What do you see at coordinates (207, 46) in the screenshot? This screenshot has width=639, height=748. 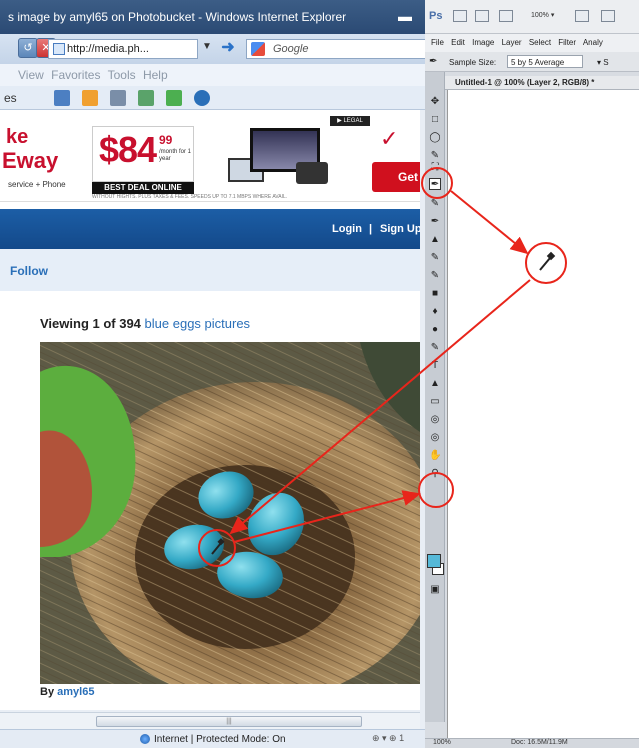 I see `address-dropdown-icon: ▼` at bounding box center [207, 46].